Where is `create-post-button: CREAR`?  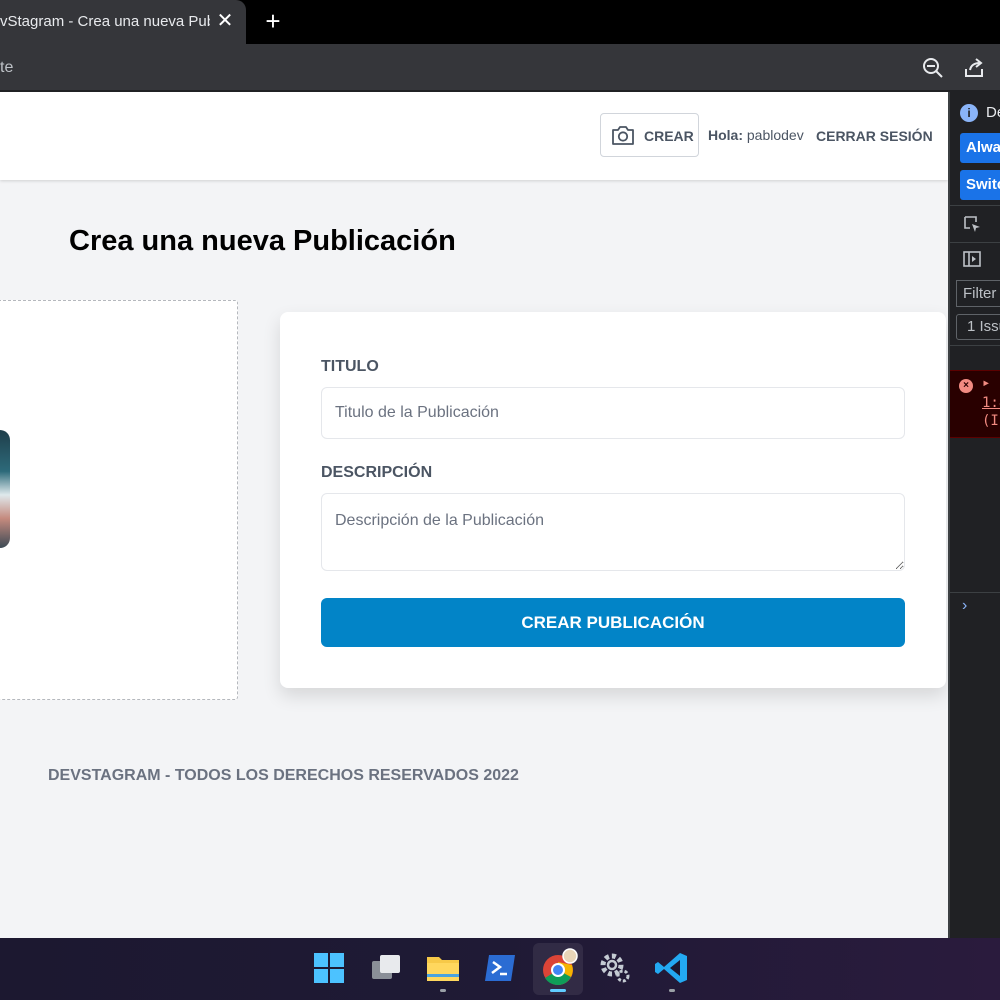
create-post-button: CREAR is located at coordinates (649, 135).